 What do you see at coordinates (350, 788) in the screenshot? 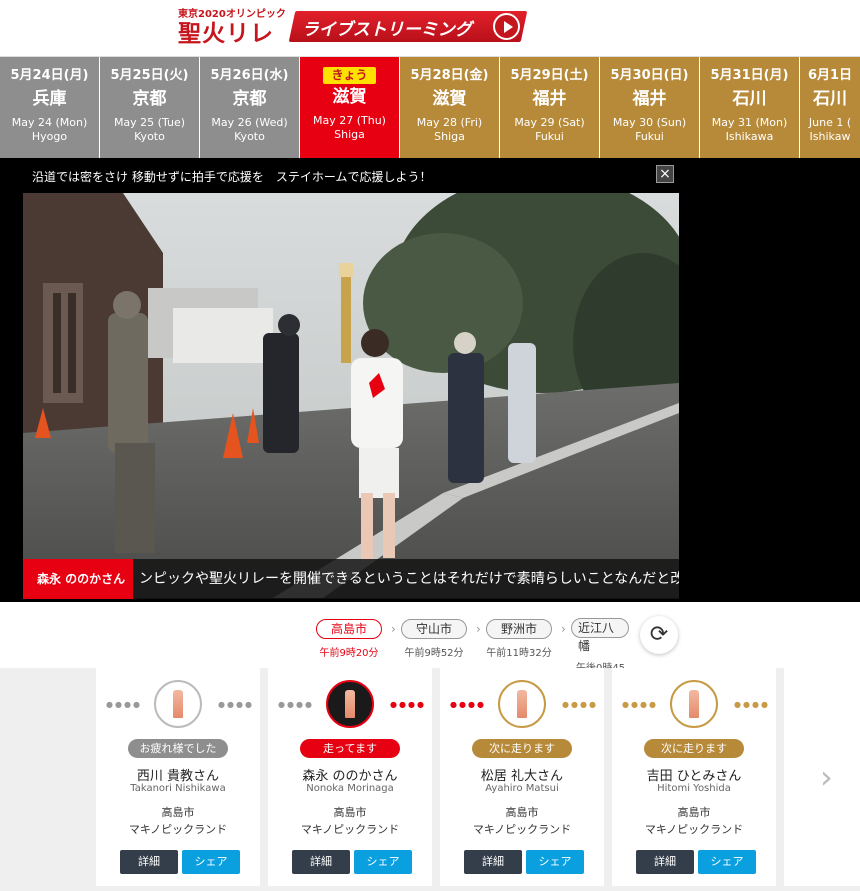
I see `runner-name-en: Nonoka Morinaga` at bounding box center [350, 788].